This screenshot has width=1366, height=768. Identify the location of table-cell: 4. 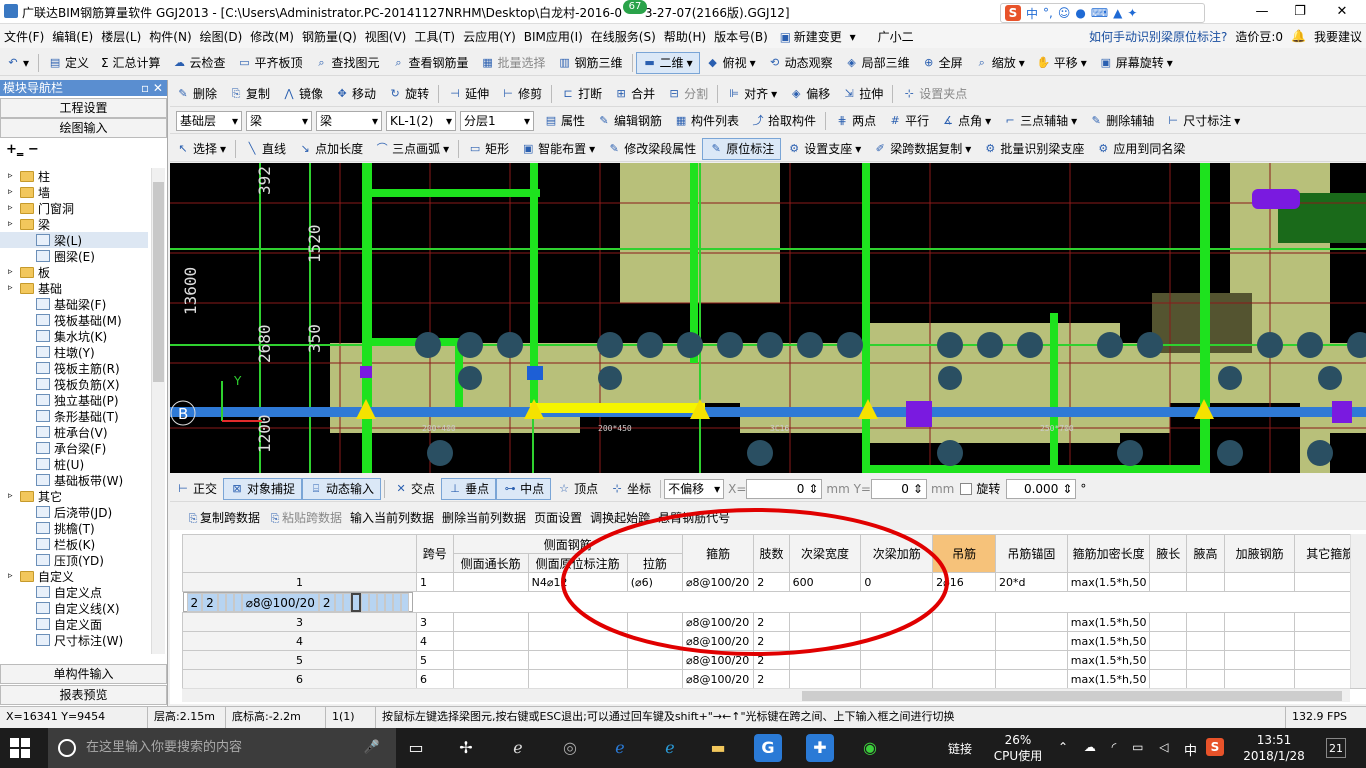
(435, 641).